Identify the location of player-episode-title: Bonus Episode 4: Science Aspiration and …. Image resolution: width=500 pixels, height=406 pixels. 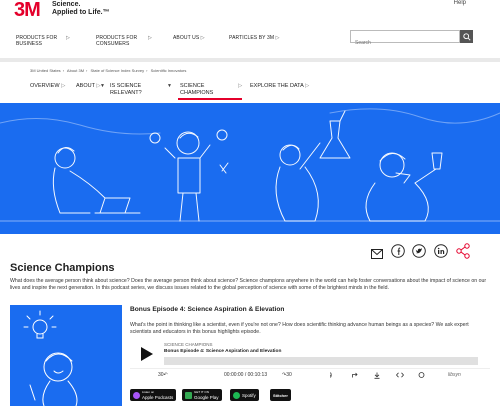
(223, 351).